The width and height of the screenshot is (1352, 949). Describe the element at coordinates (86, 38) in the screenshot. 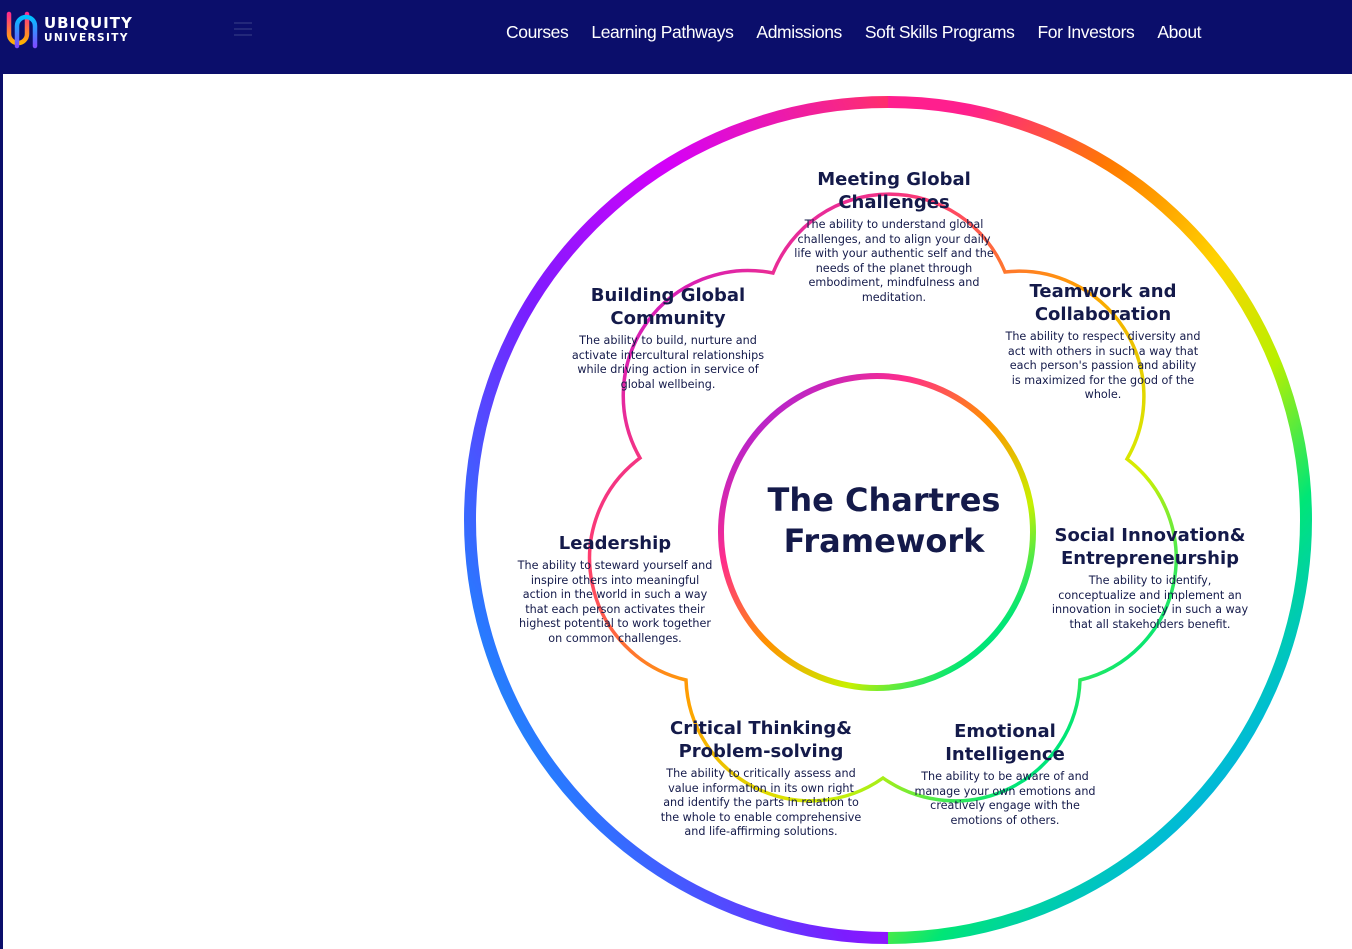

I see `brand-name-line2: UNIVERSITY` at that location.